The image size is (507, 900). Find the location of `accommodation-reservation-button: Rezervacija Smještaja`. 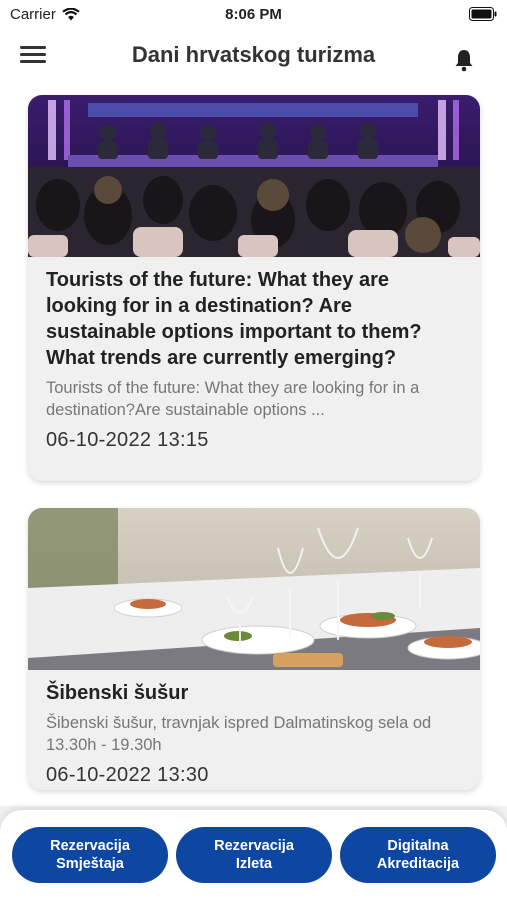

accommodation-reservation-button: Rezervacija Smještaja is located at coordinates (90, 855).